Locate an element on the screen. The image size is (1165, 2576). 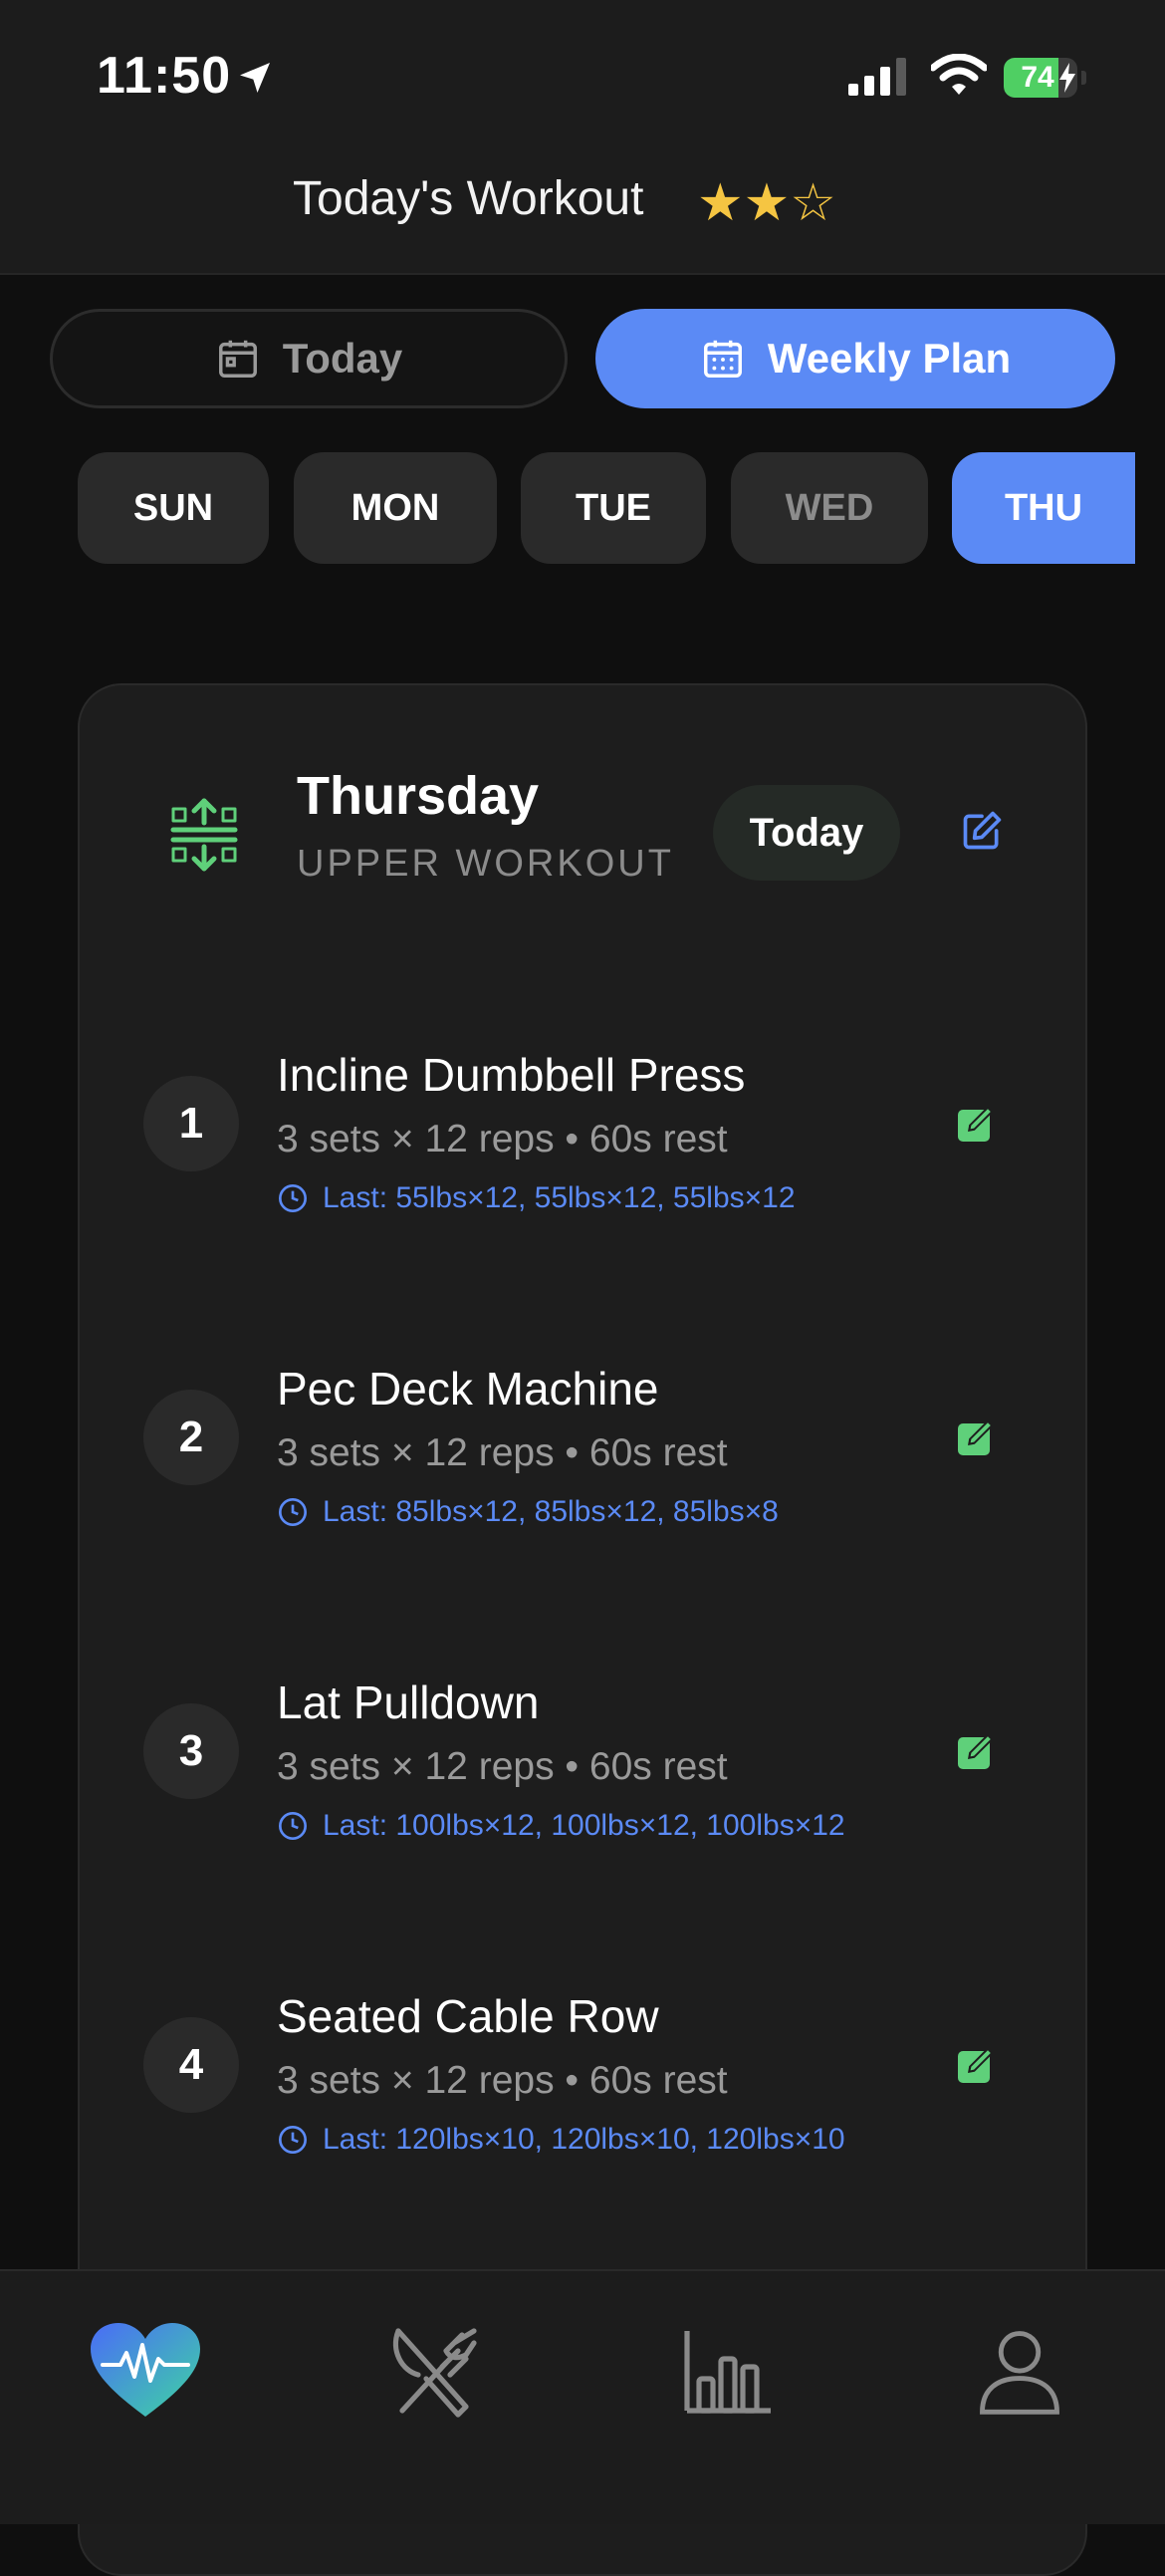
calendar-icon is located at coordinates (237, 359).